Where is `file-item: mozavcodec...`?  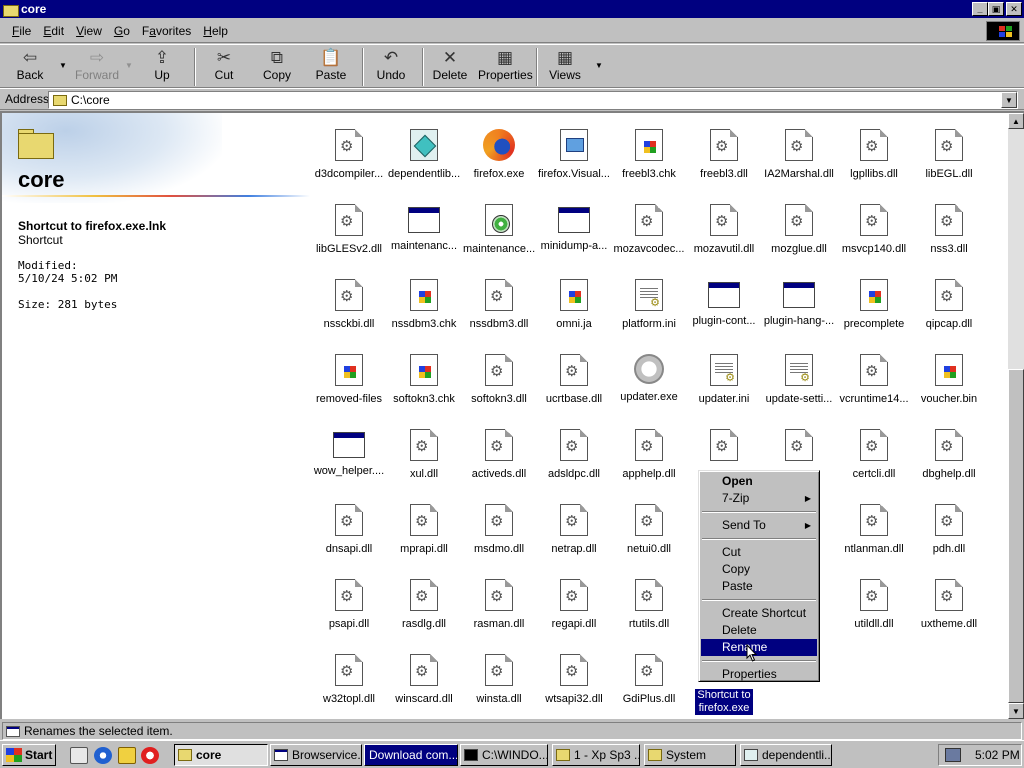 file-item: mozavcodec... is located at coordinates (649, 230).